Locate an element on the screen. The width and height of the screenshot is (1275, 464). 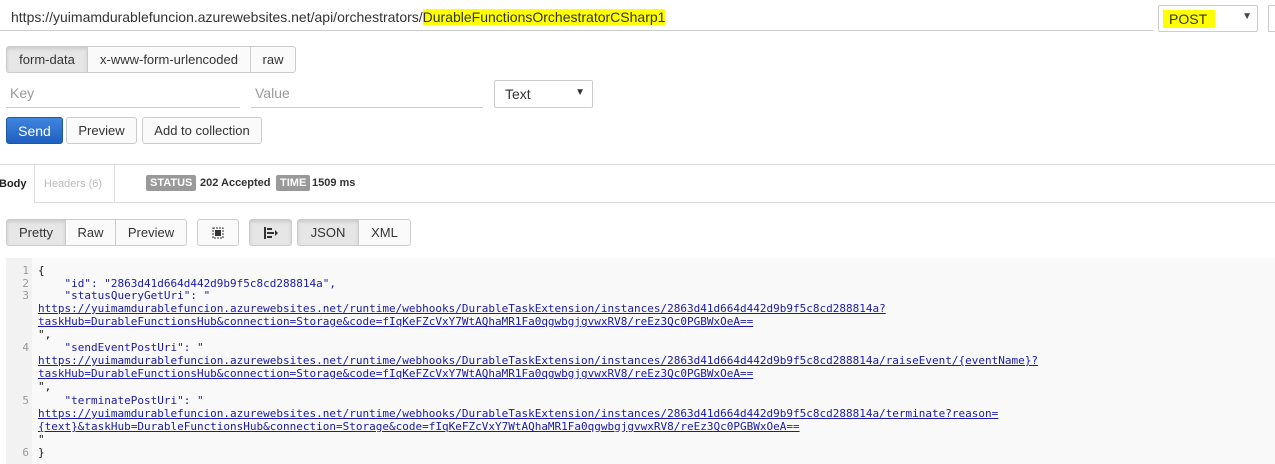
wrap-icon is located at coordinates (218, 232).